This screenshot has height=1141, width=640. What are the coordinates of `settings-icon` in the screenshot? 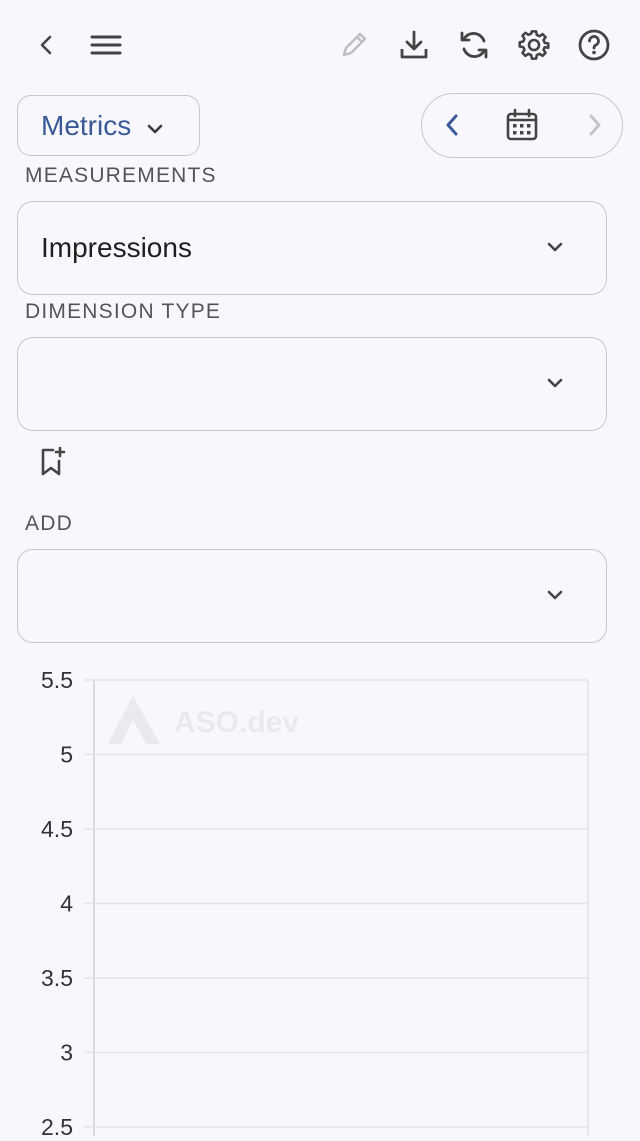 It's located at (534, 45).